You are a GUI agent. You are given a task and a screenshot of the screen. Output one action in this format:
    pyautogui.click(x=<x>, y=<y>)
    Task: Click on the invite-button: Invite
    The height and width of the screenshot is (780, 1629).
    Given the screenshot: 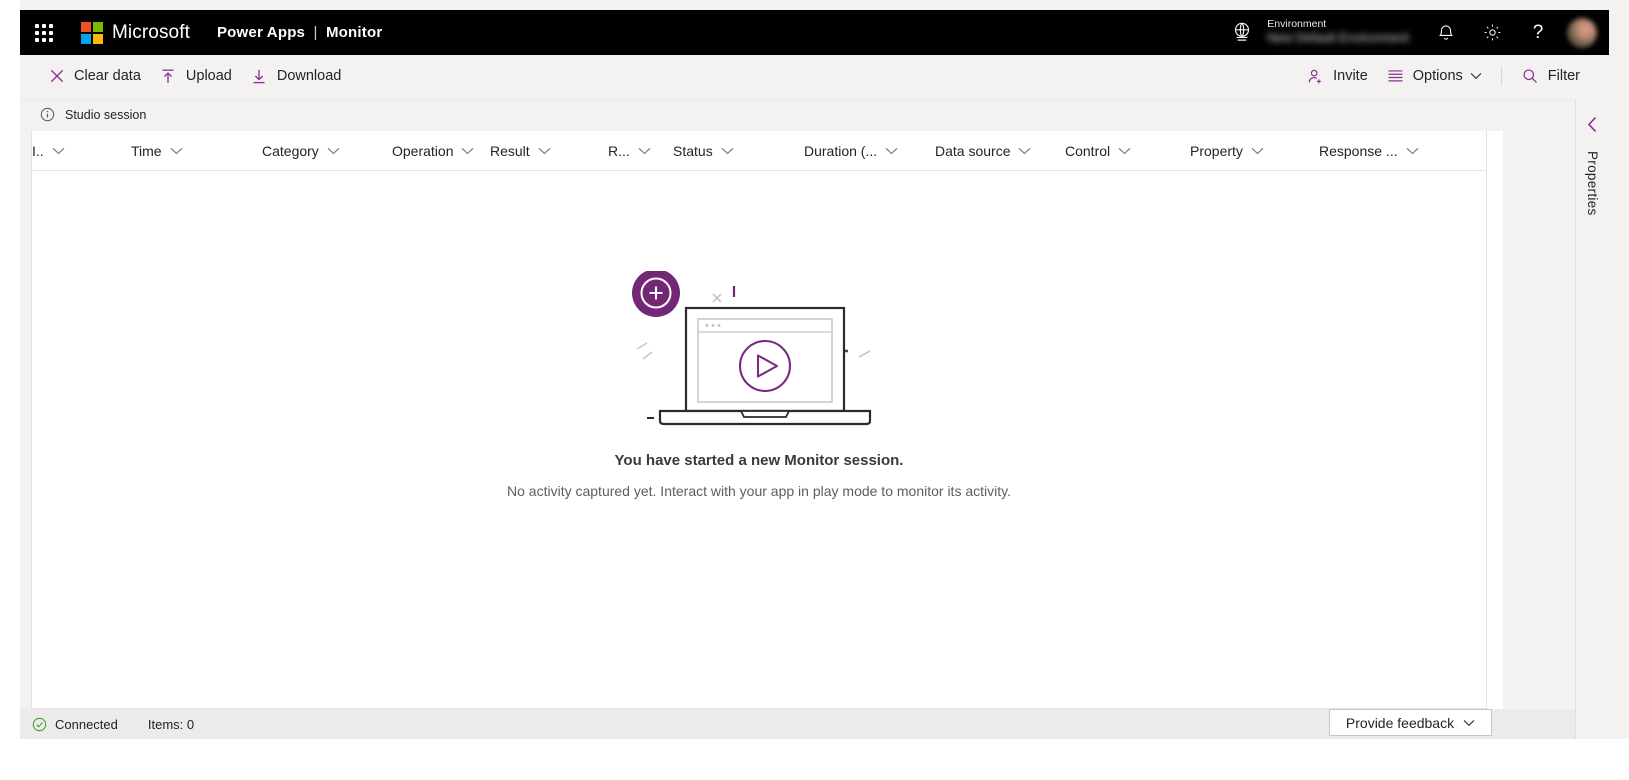 What is the action you would take?
    pyautogui.click(x=1337, y=76)
    